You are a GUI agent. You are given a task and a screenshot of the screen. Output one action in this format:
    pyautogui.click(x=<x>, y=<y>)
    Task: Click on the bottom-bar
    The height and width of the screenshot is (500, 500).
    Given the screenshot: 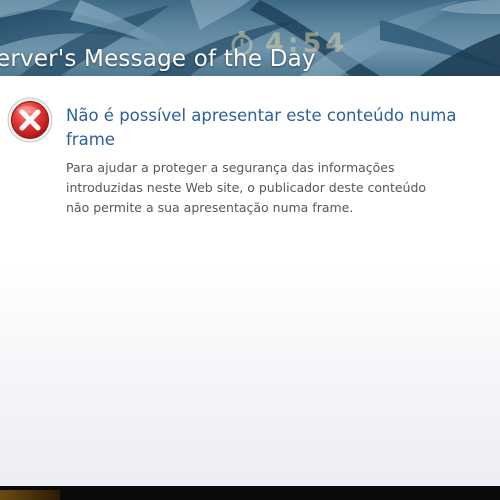 What is the action you would take?
    pyautogui.click(x=250, y=493)
    